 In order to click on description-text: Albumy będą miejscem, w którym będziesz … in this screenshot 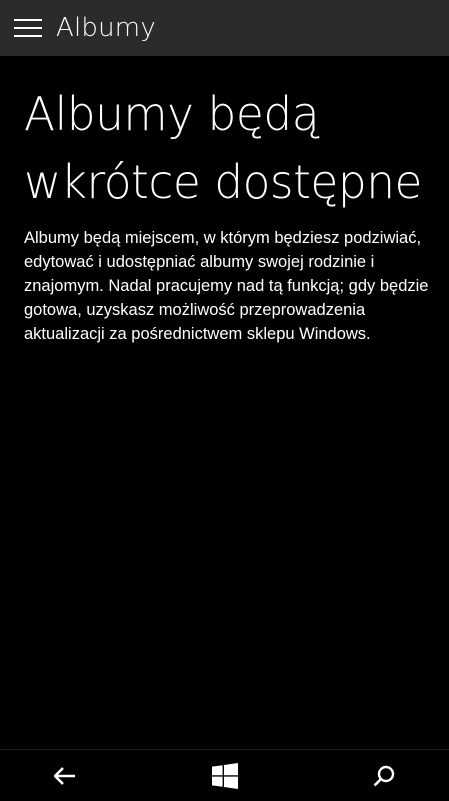, I will do `click(226, 286)`.